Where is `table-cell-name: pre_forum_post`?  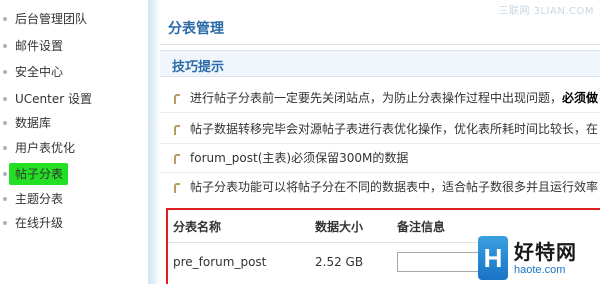
table-cell-name: pre_forum_post is located at coordinates (220, 262).